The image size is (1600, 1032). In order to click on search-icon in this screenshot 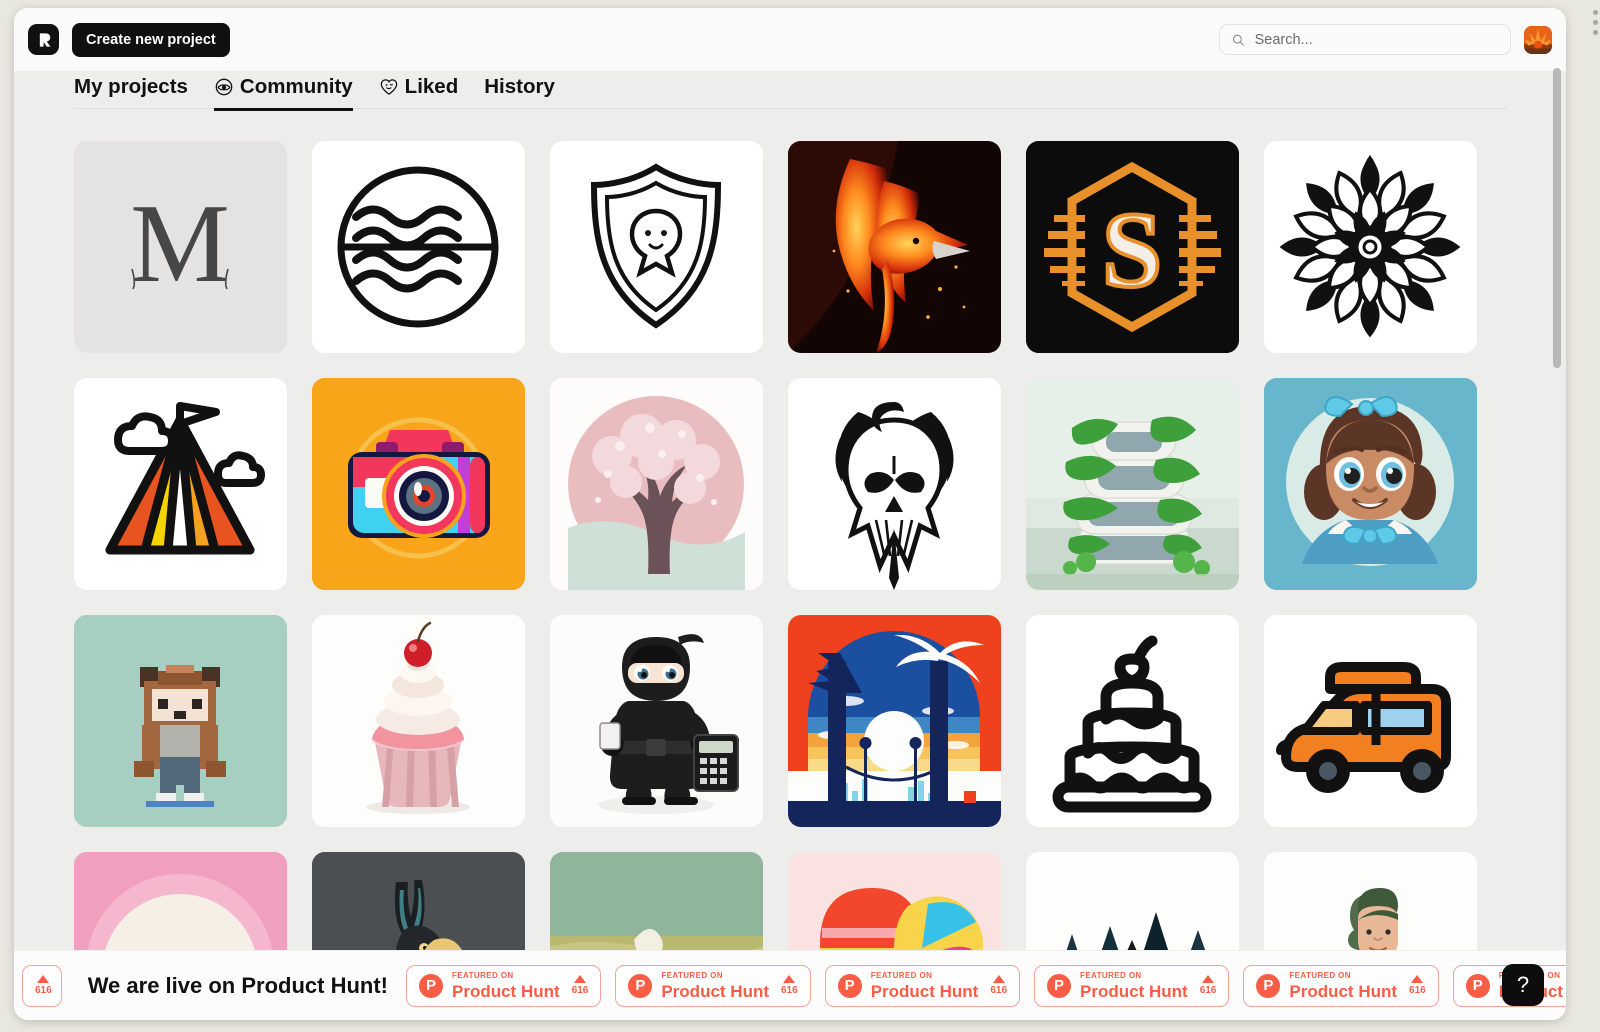, I will do `click(1238, 40)`.